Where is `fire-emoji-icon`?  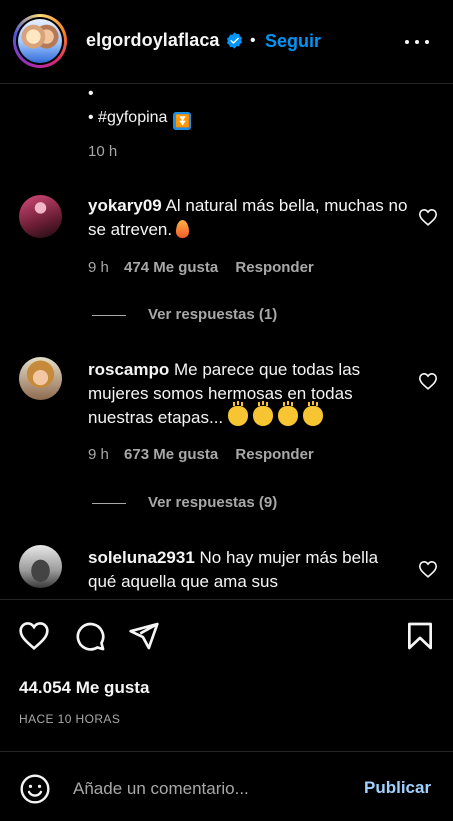
fire-emoji-icon is located at coordinates (183, 229).